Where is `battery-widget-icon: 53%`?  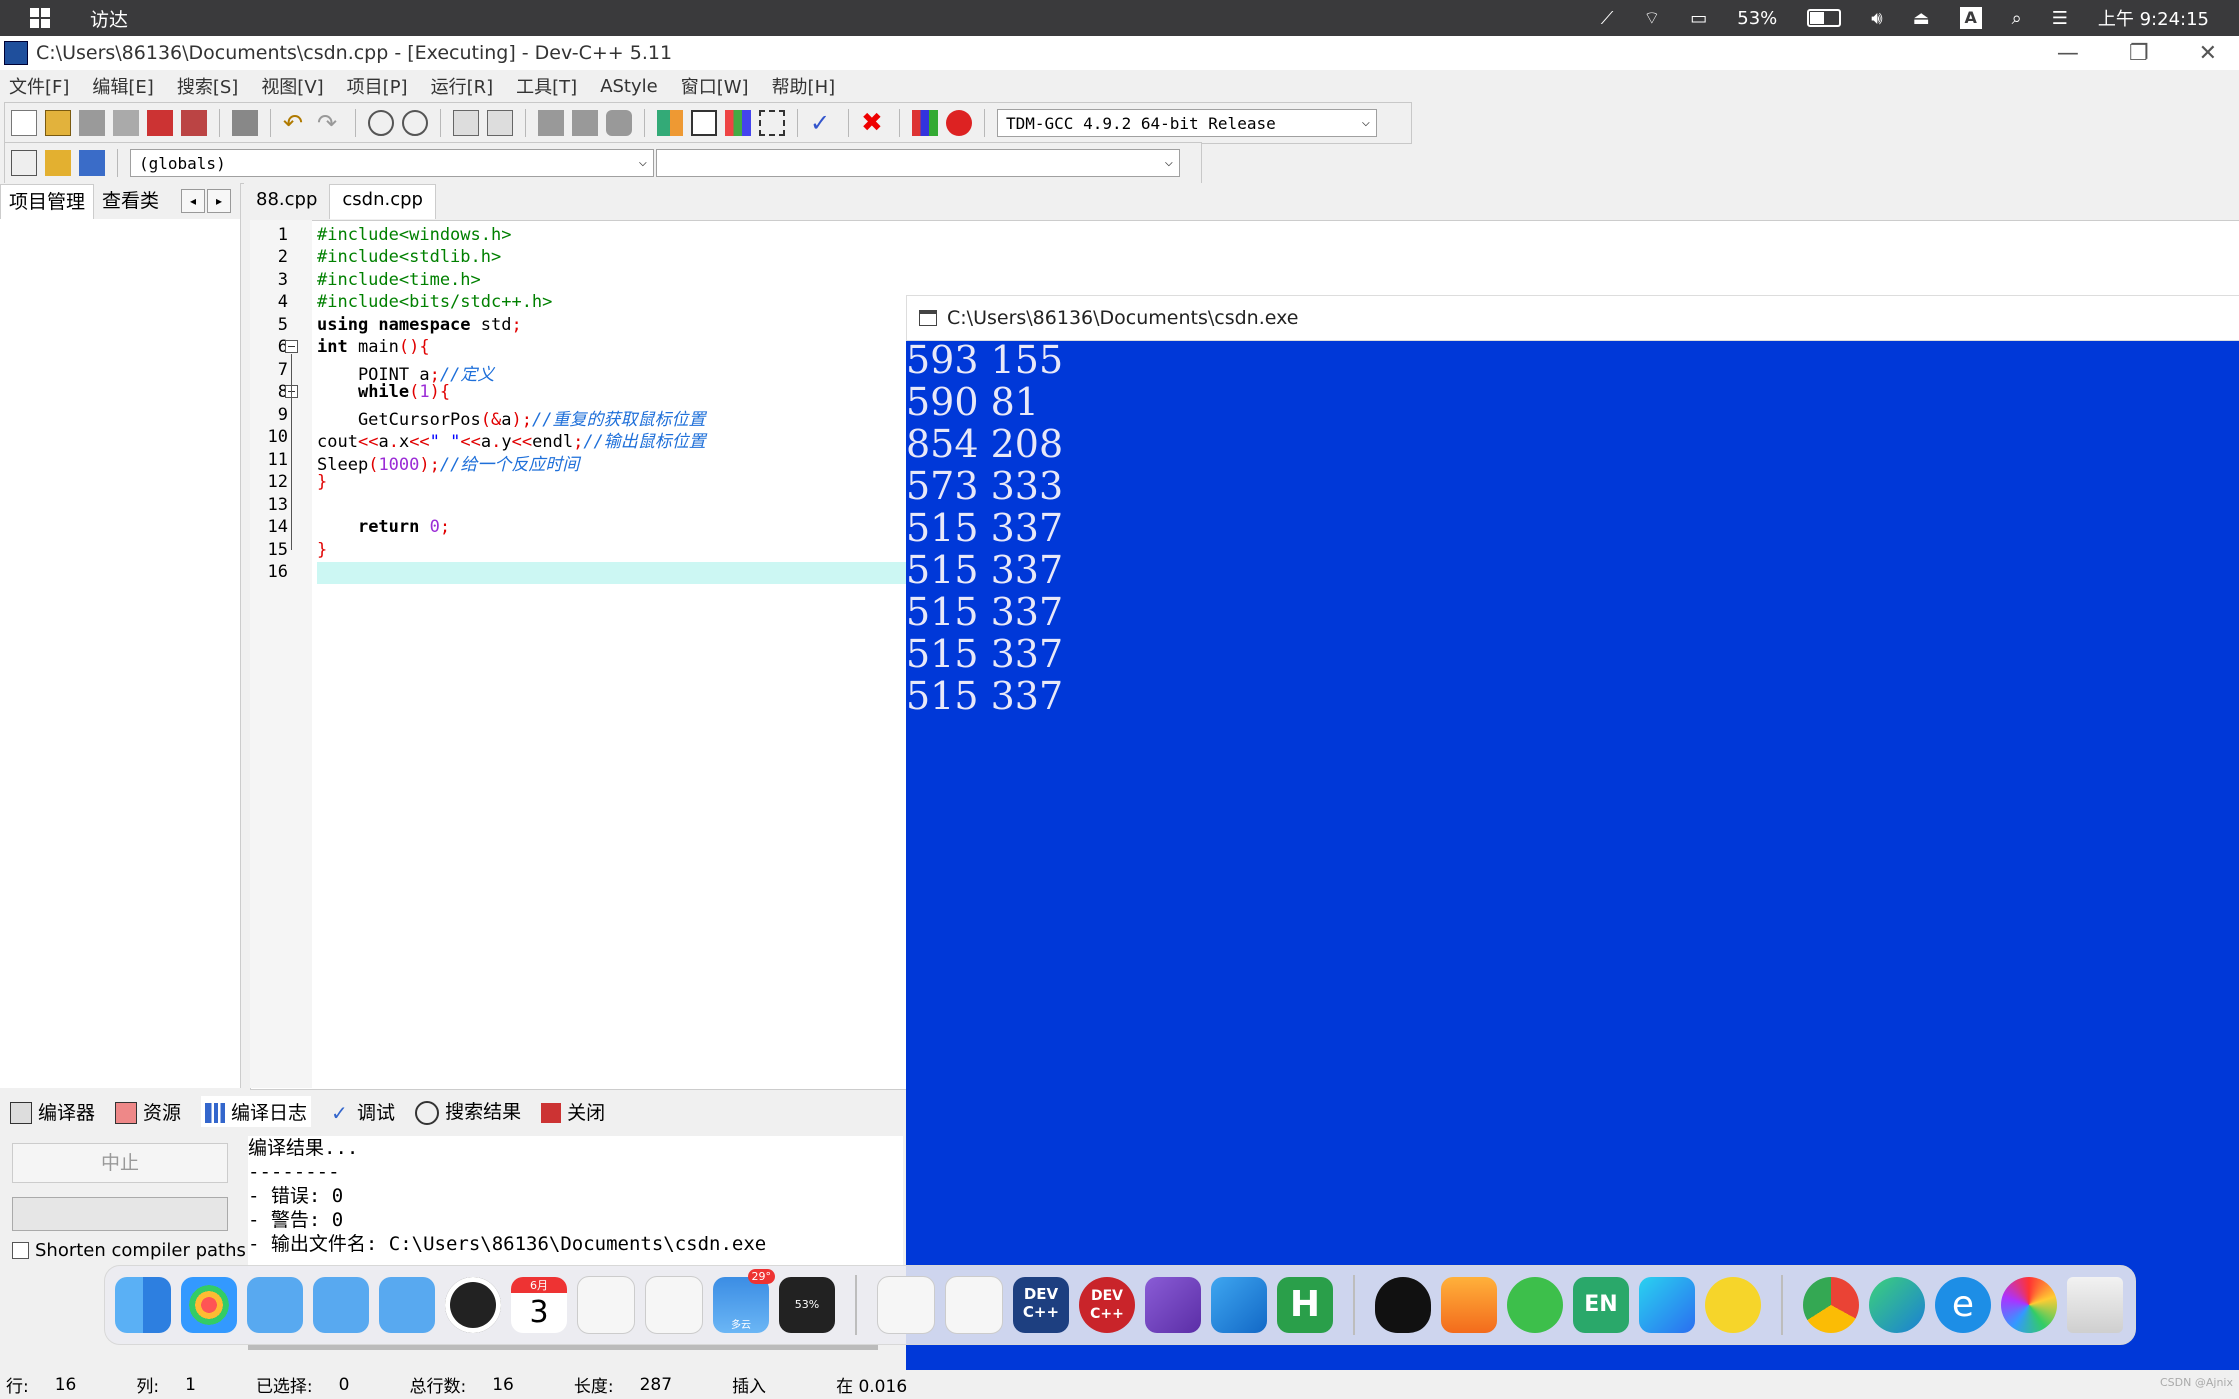 battery-widget-icon: 53% is located at coordinates (807, 1305).